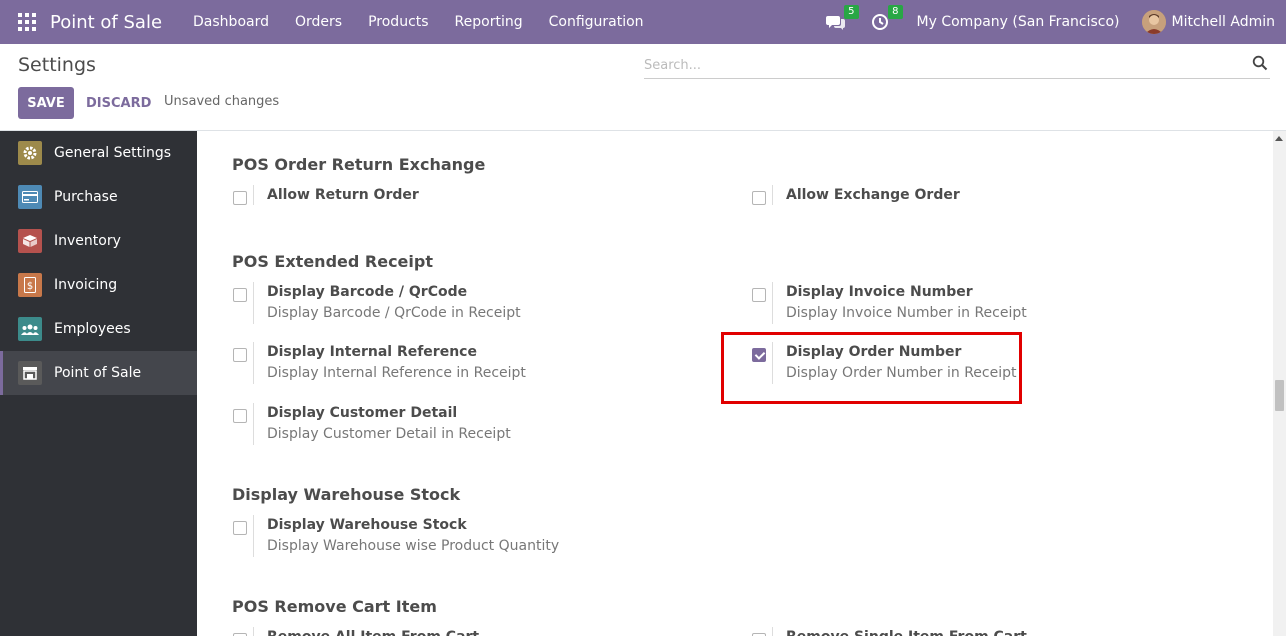 The height and width of the screenshot is (636, 1286). What do you see at coordinates (1279, 395) in the screenshot?
I see `scrollbar-thumb` at bounding box center [1279, 395].